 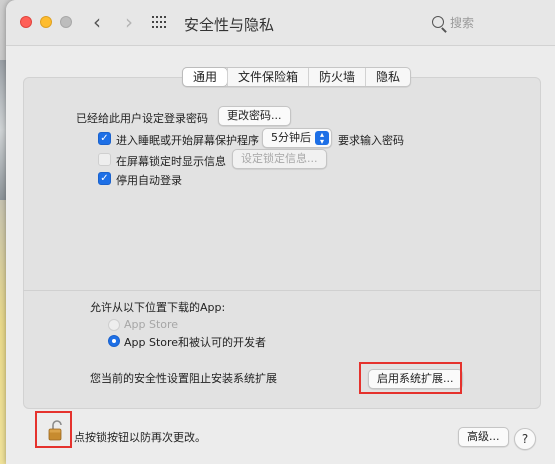 I want to click on tab-filevault: 文件保险箱, so click(x=267, y=77).